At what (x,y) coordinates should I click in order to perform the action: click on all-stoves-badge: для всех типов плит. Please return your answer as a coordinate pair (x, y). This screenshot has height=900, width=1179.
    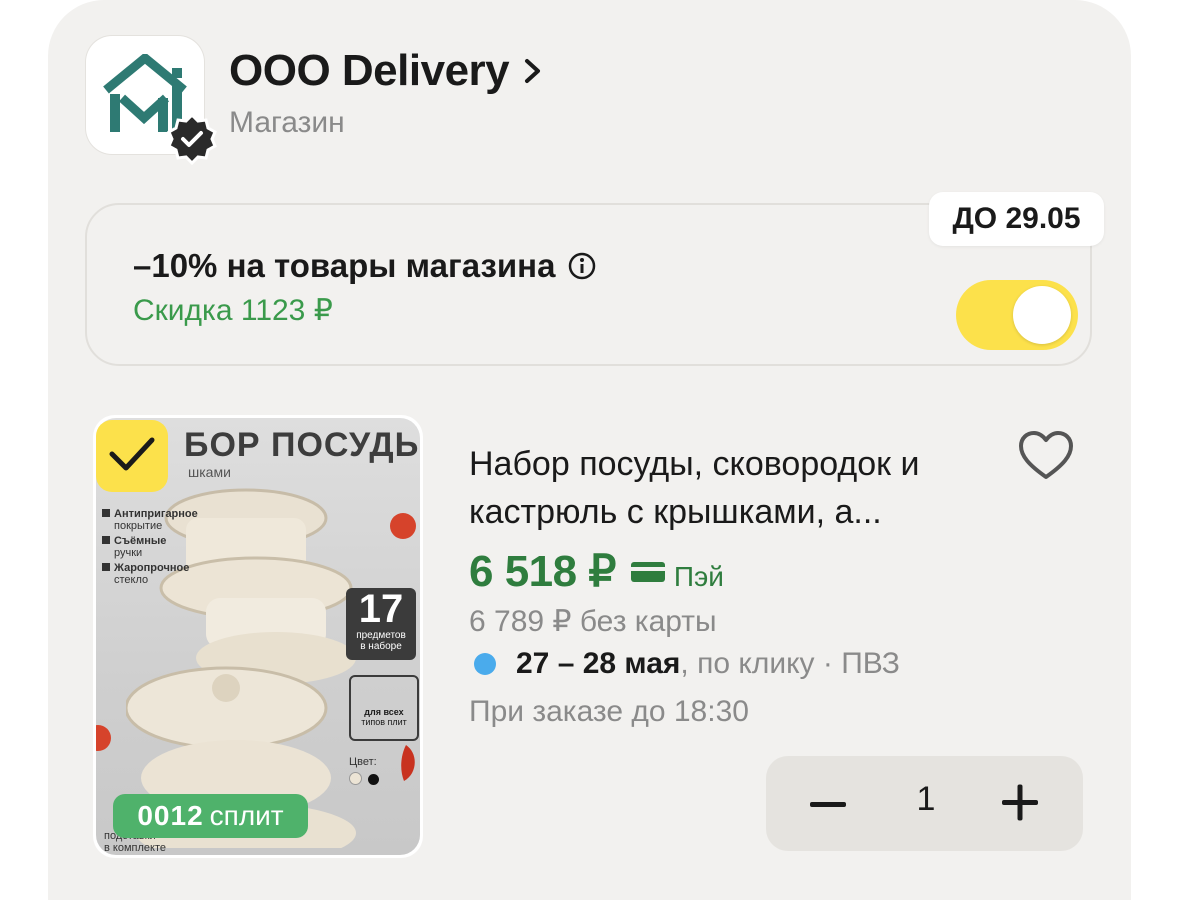
    Looking at the image, I should click on (384, 708).